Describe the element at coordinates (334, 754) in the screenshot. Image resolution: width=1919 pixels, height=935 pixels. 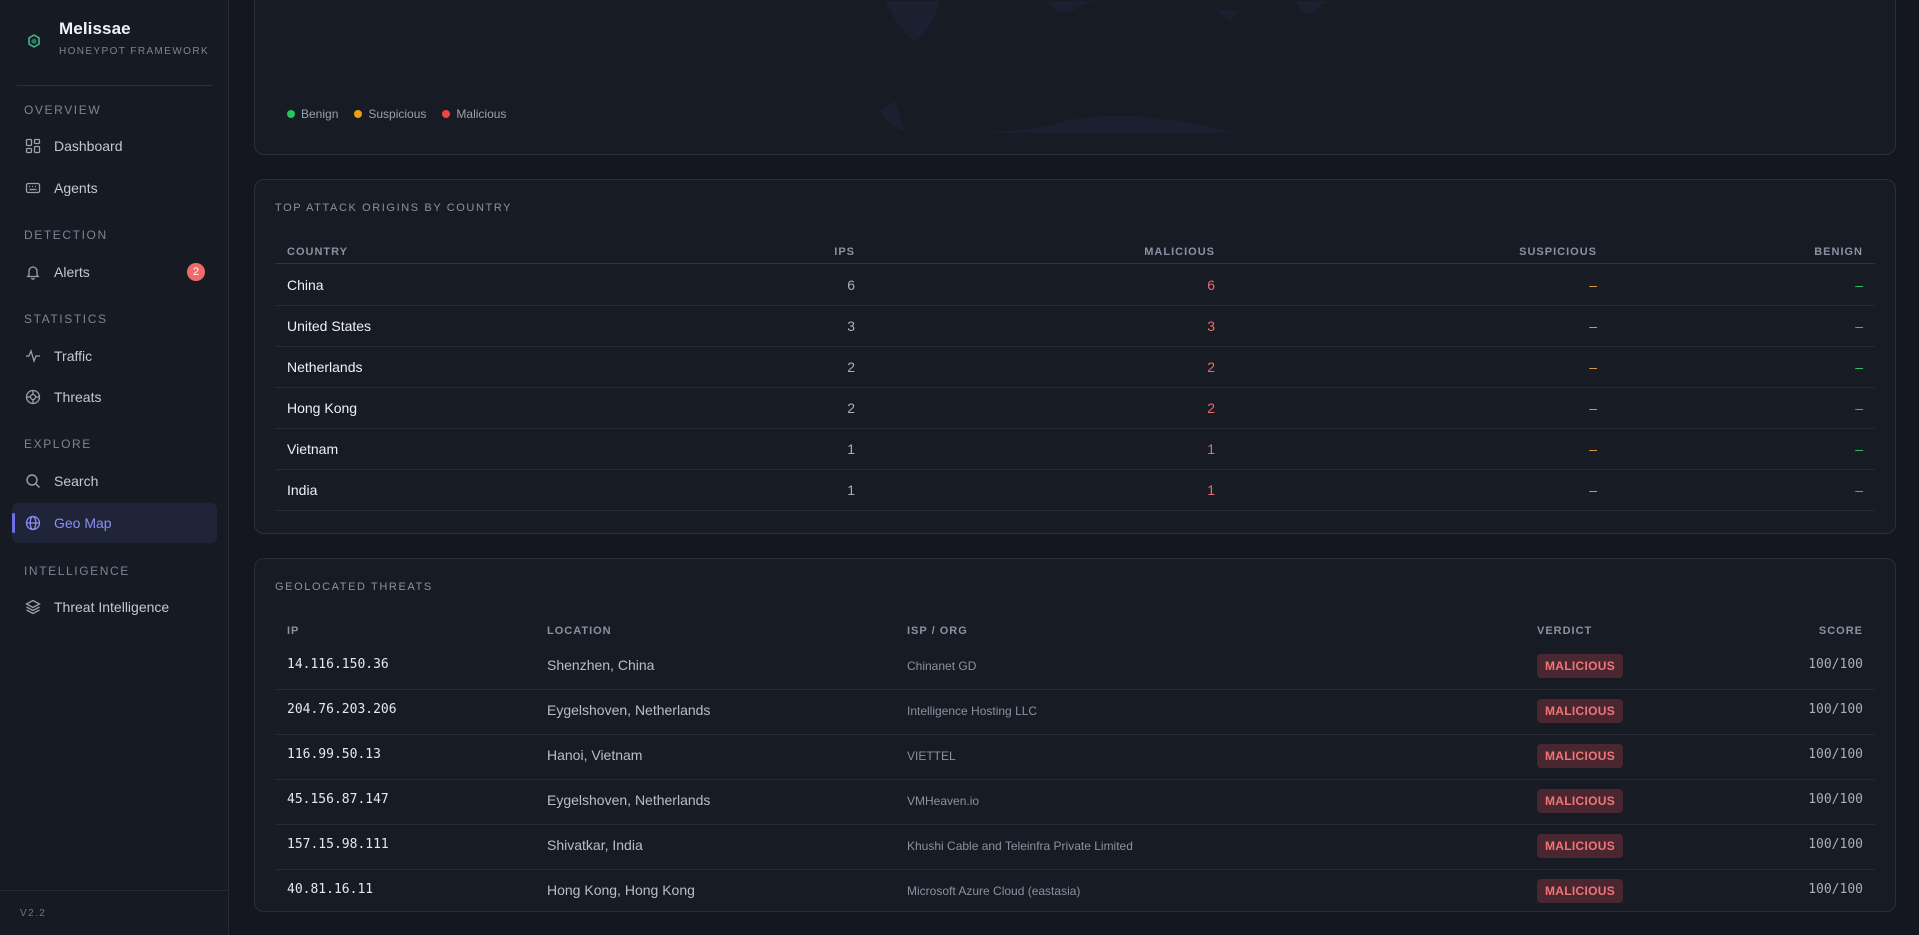
I see `ip-cell: 116.99.50.13` at that location.